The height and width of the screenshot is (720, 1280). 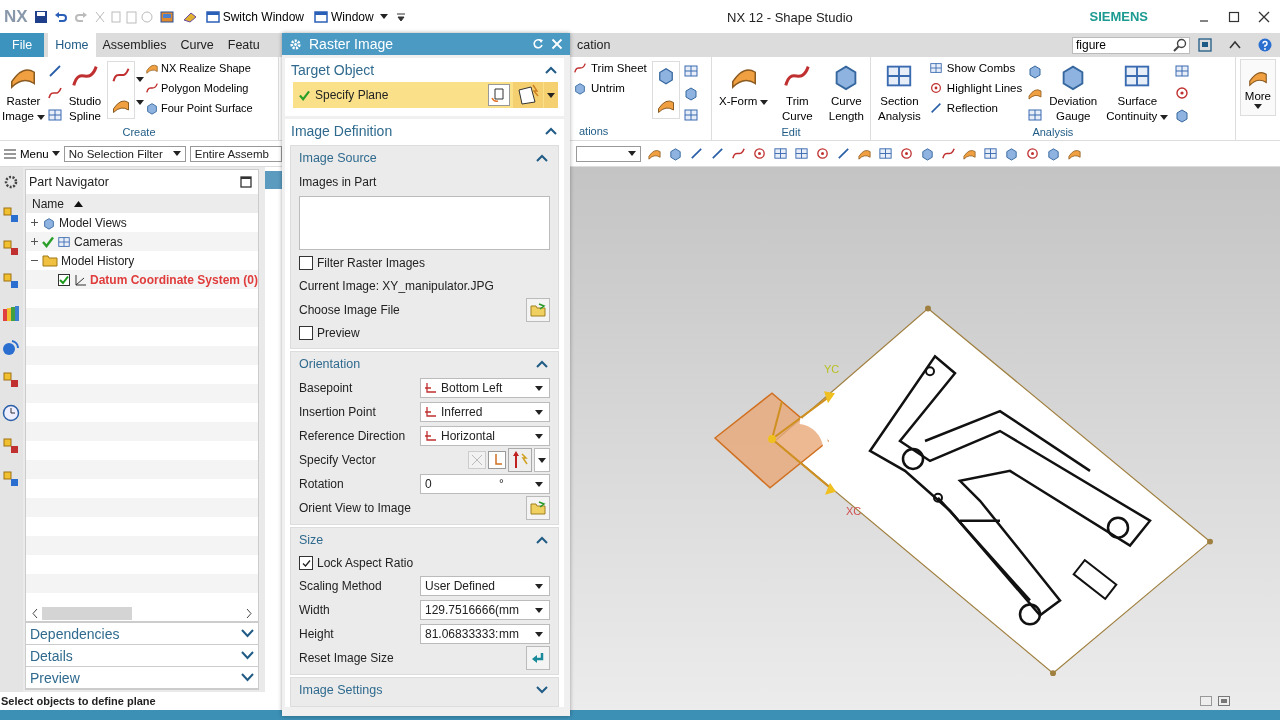 What do you see at coordinates (333, 70) in the screenshot?
I see `section-title: Target Object` at bounding box center [333, 70].